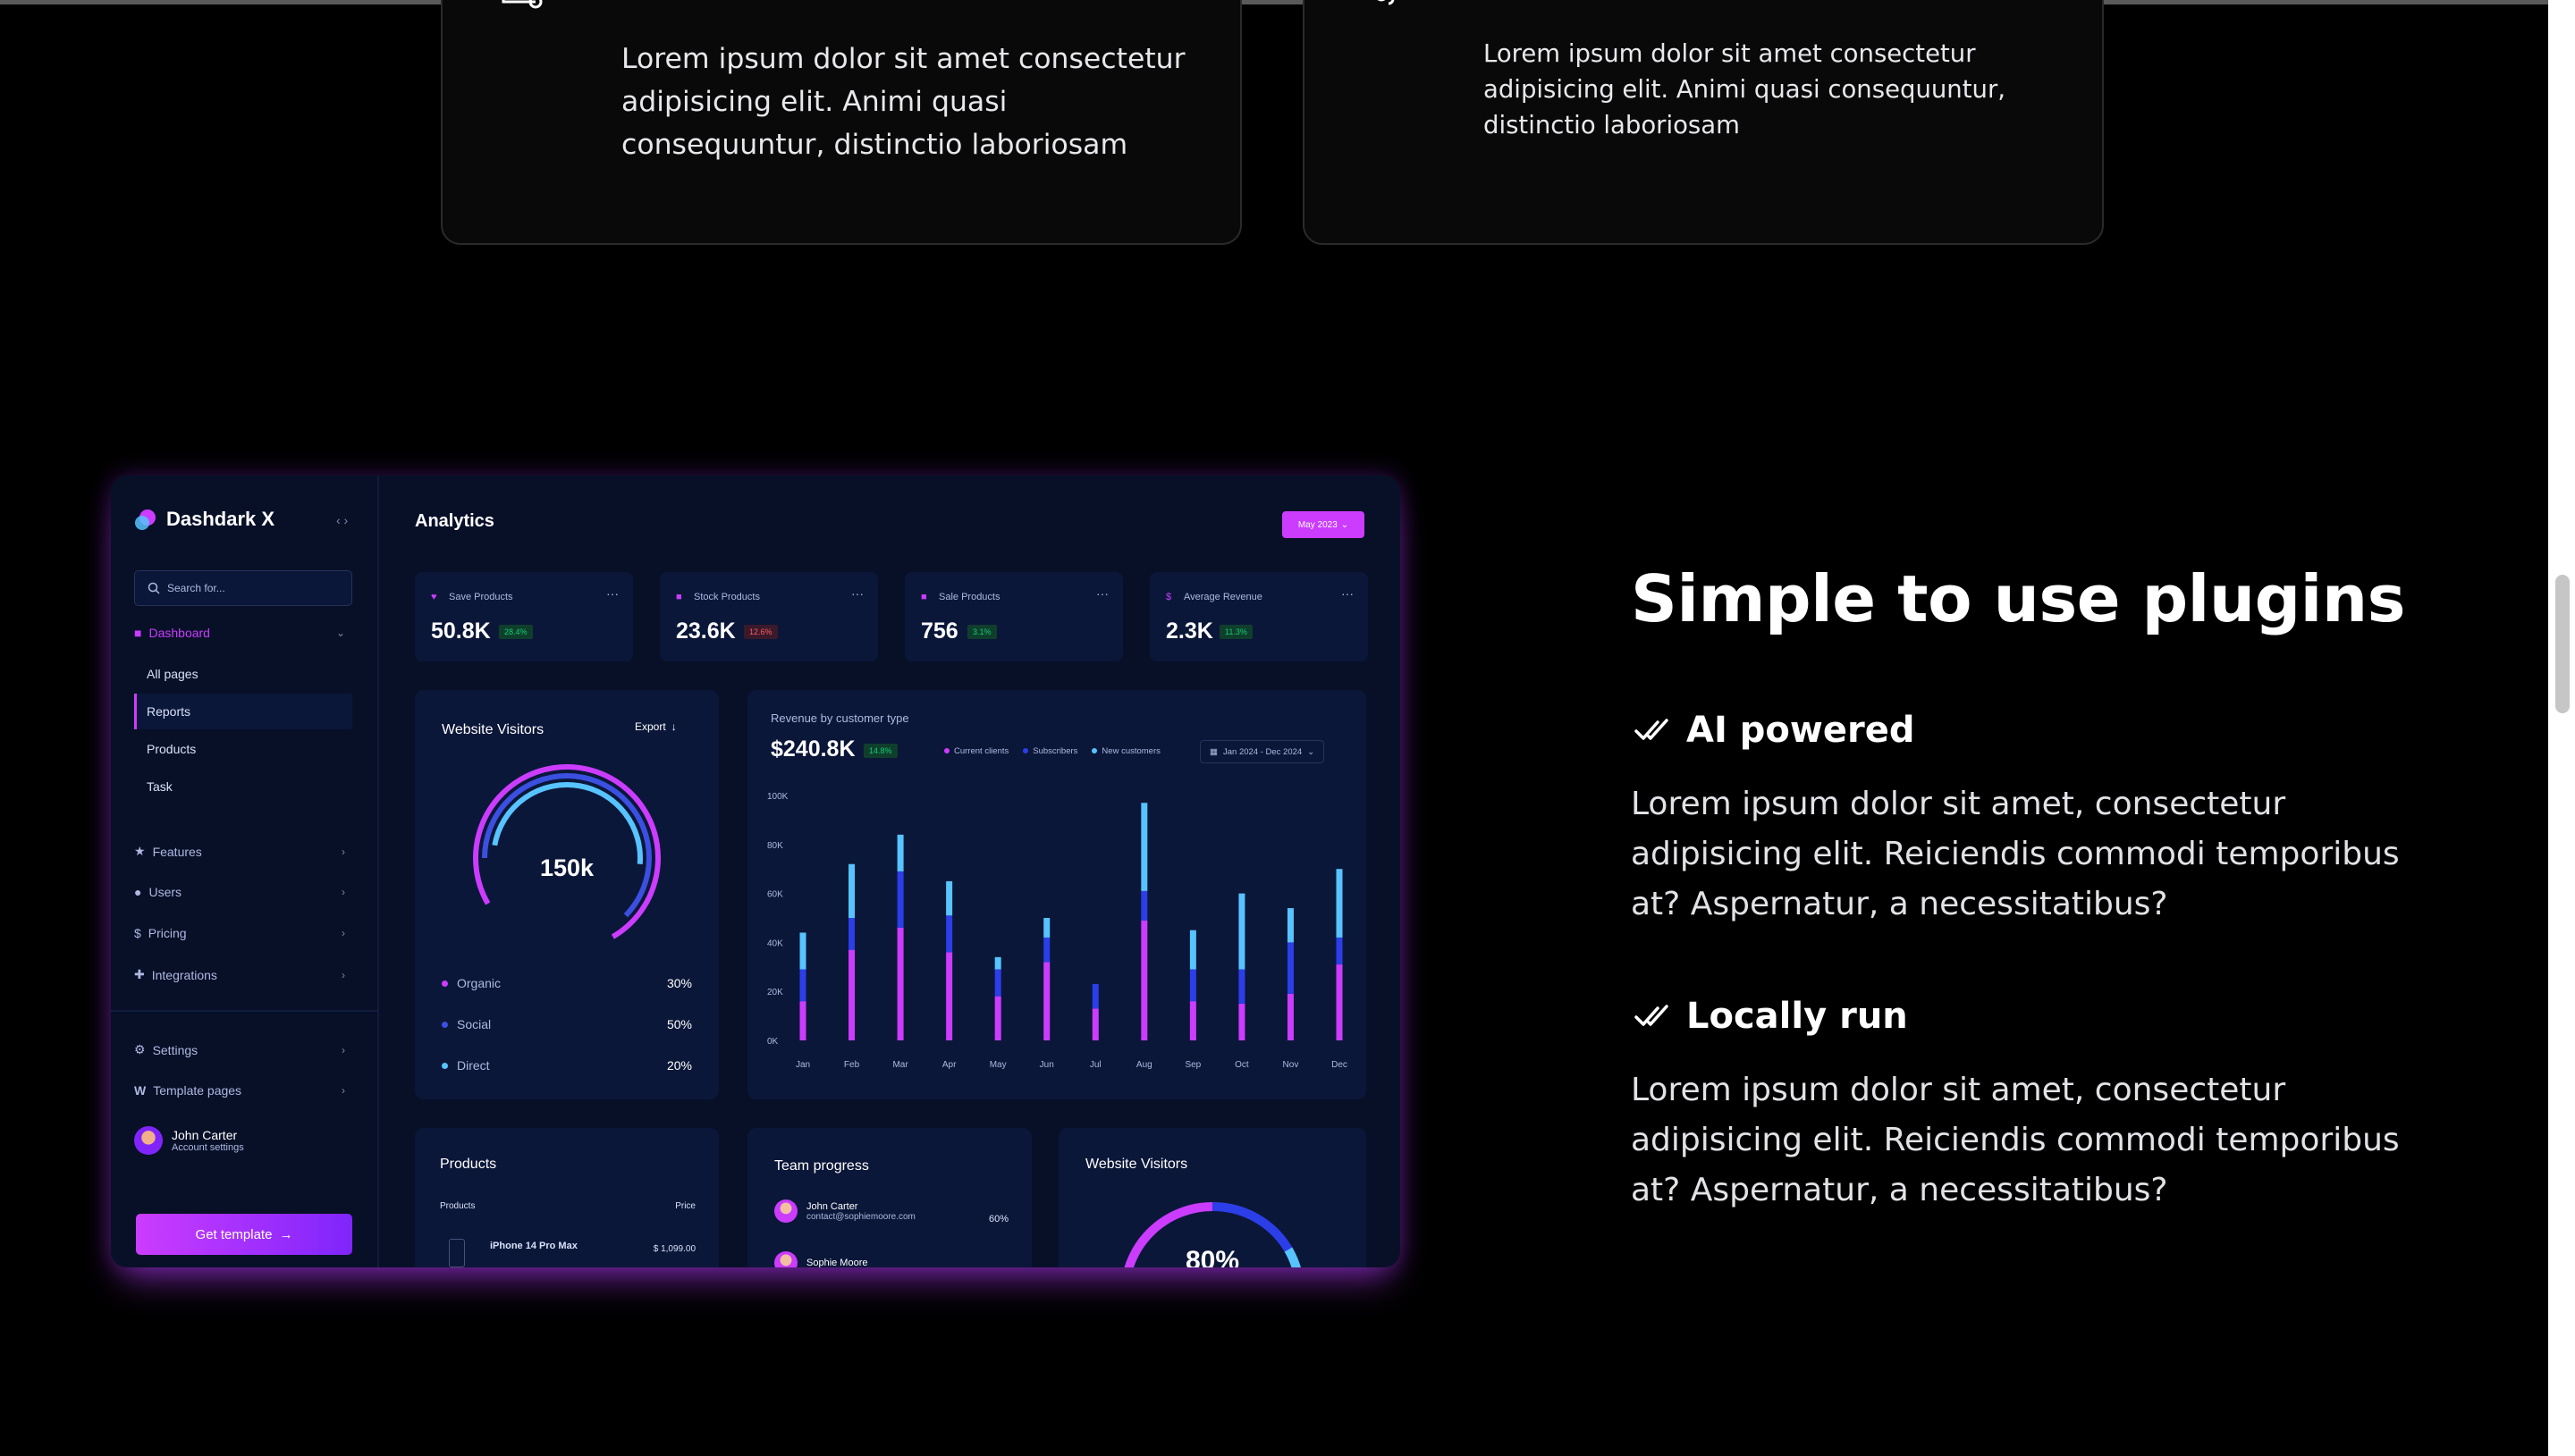 This screenshot has width=2575, height=1456. Describe the element at coordinates (674, 1249) in the screenshot. I see `product-price: $ 1,099.00` at that location.